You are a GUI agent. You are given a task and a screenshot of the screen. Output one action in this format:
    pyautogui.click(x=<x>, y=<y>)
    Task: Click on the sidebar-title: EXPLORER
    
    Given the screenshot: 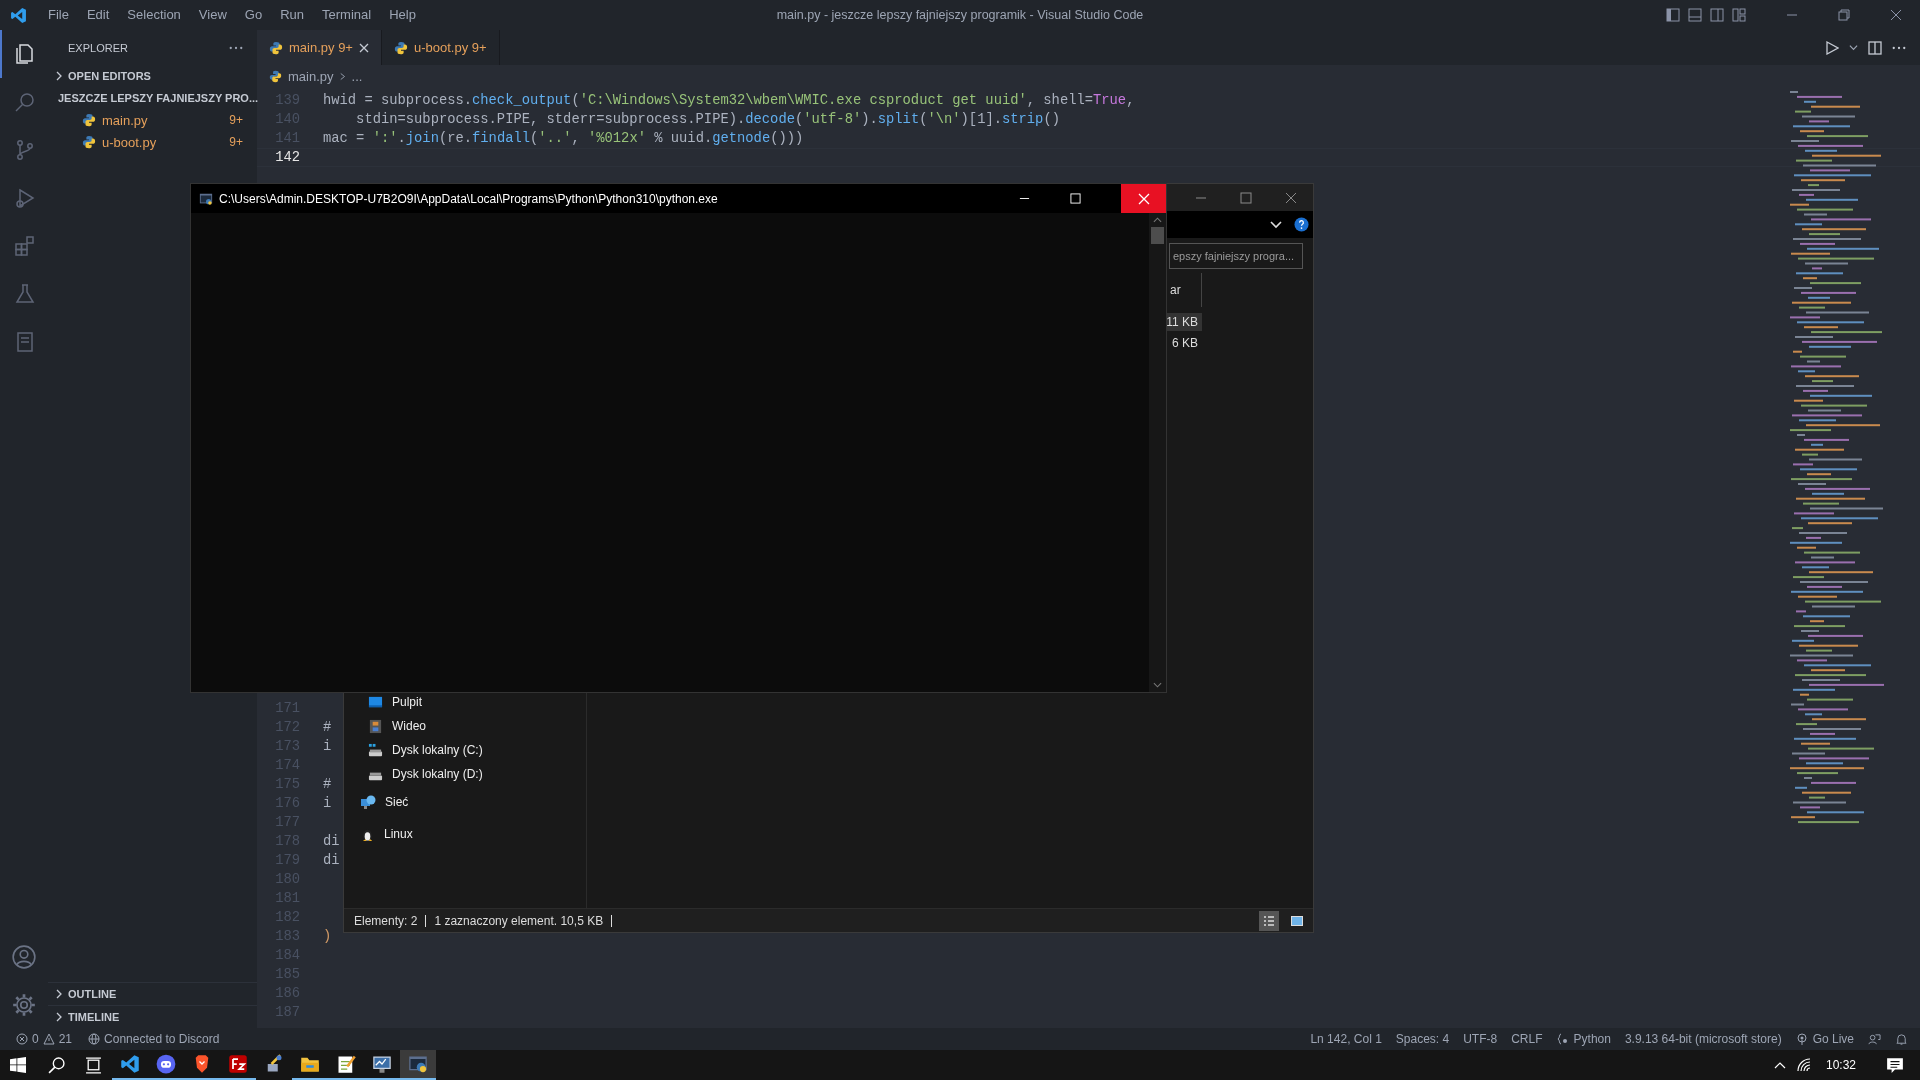 What is the action you would take?
    pyautogui.click(x=98, y=47)
    